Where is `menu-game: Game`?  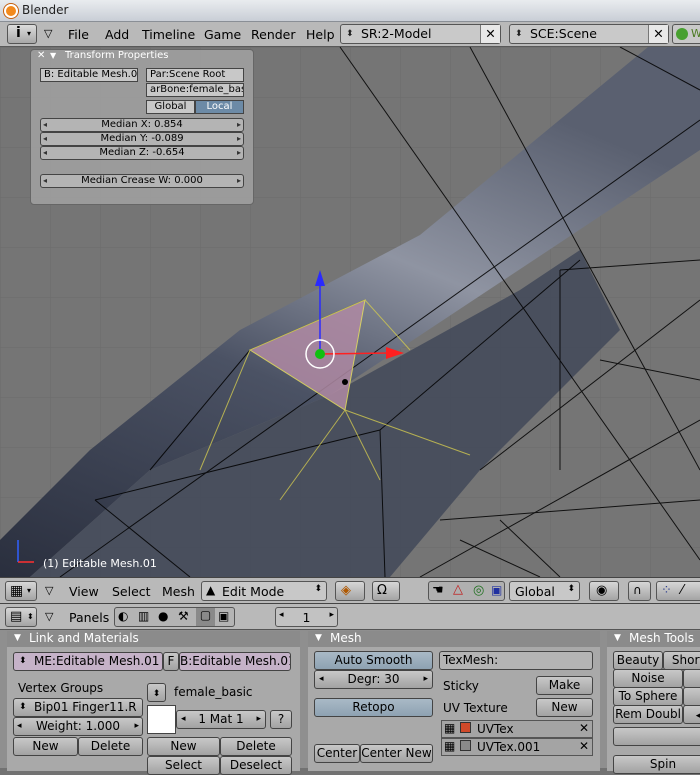 menu-game: Game is located at coordinates (222, 34).